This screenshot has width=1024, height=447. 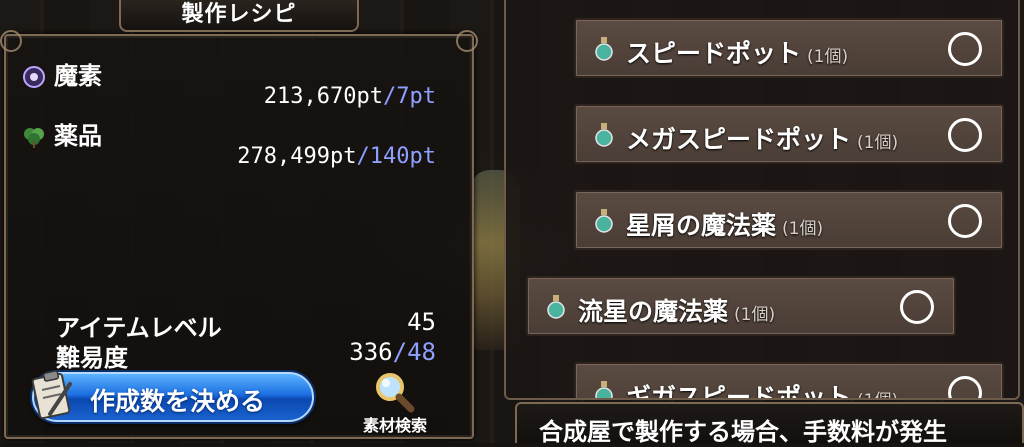 I want to click on recipe-item: 星屑の魔法薬 (1個), so click(x=789, y=220).